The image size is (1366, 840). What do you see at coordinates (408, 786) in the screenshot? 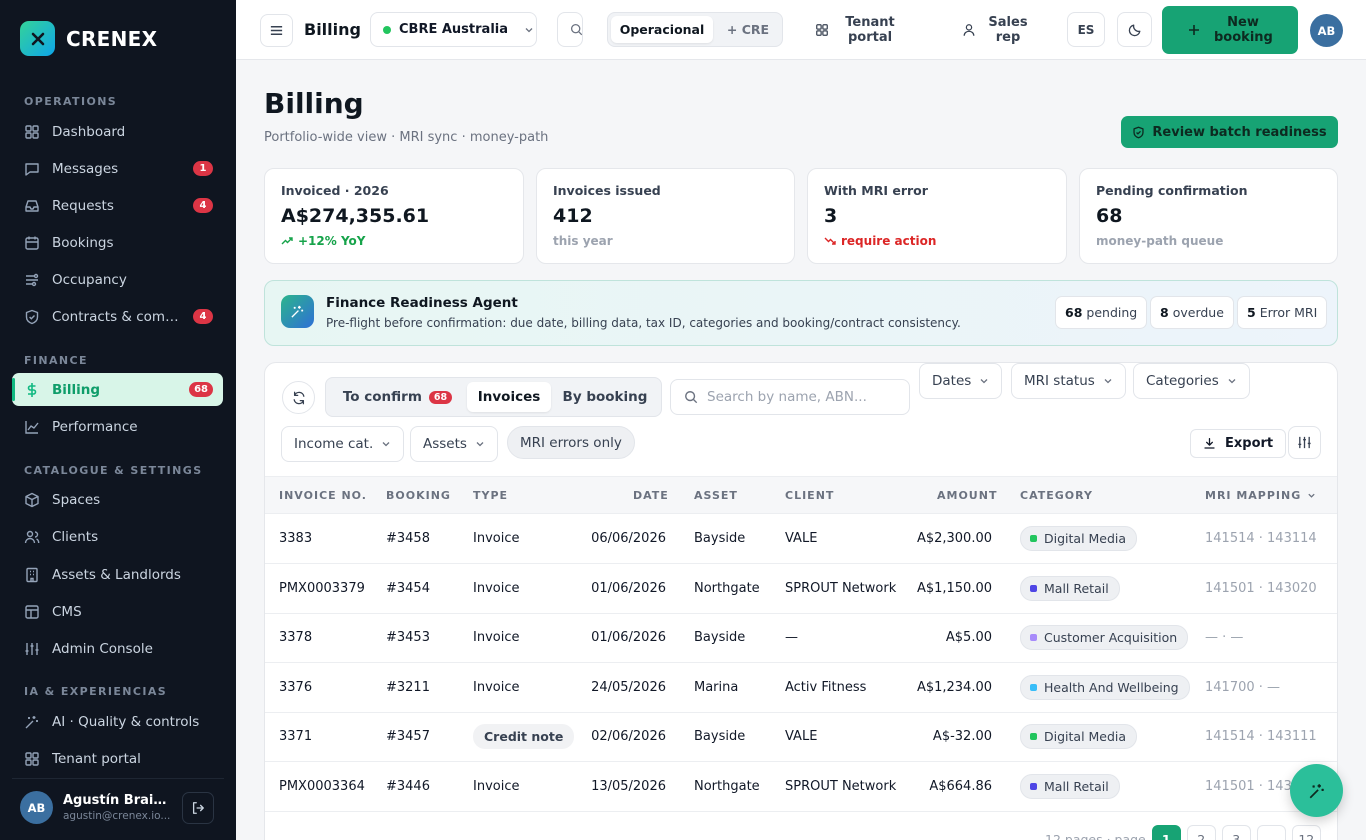
I see `cell-booking: #3446` at bounding box center [408, 786].